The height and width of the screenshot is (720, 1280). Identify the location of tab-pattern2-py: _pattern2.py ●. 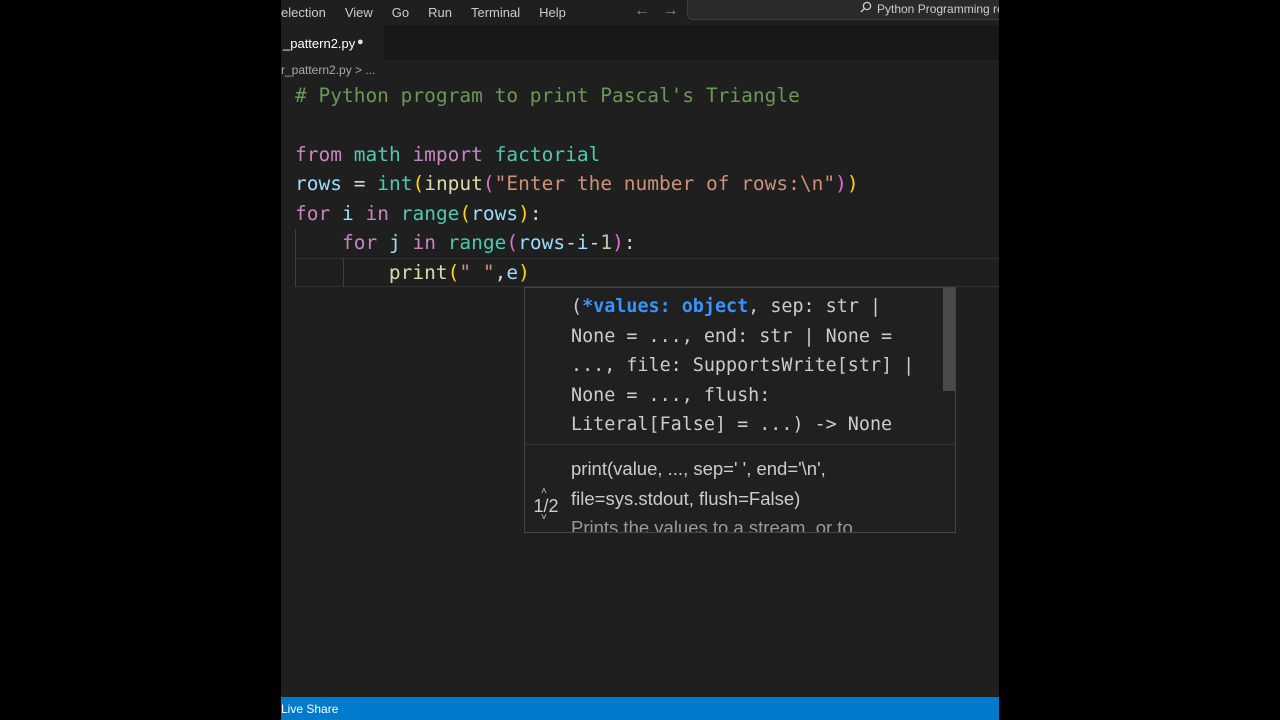
(332, 42).